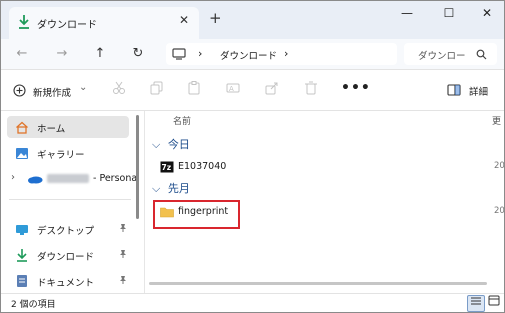 Image resolution: width=505 pixels, height=313 pixels. What do you see at coordinates (248, 55) in the screenshot?
I see `address-location: ダウンロード` at bounding box center [248, 55].